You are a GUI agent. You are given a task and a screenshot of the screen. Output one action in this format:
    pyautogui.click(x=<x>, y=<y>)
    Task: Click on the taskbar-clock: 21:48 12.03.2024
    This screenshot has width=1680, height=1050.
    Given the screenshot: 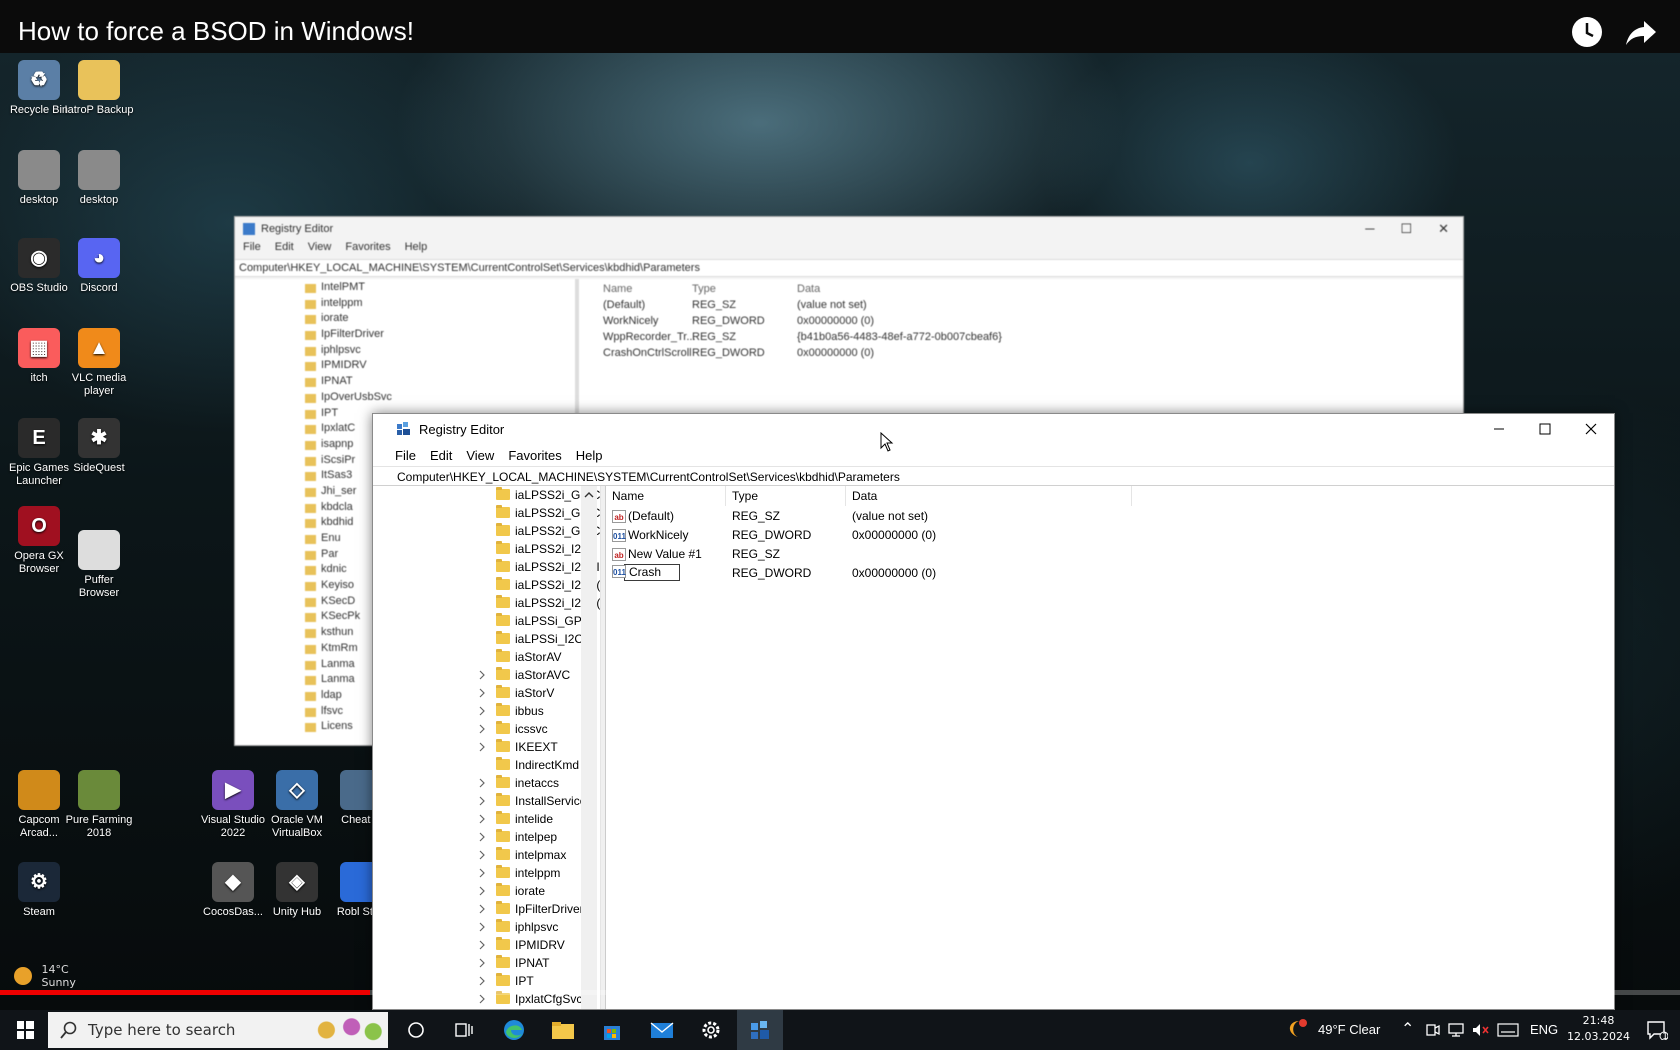 What is the action you would take?
    pyautogui.click(x=1598, y=1029)
    